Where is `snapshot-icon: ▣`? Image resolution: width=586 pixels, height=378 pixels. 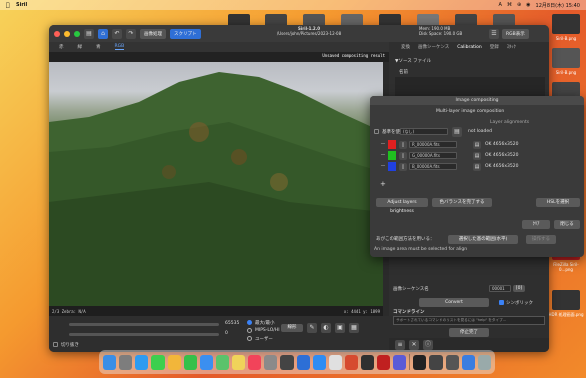 snapshot-icon: ▣ is located at coordinates (340, 328).